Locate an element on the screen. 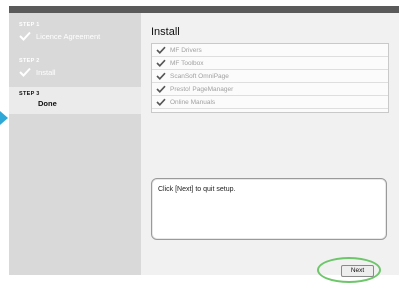 This screenshot has height=283, width=399. message-text: Click [Next] to quit setup. is located at coordinates (197, 189).